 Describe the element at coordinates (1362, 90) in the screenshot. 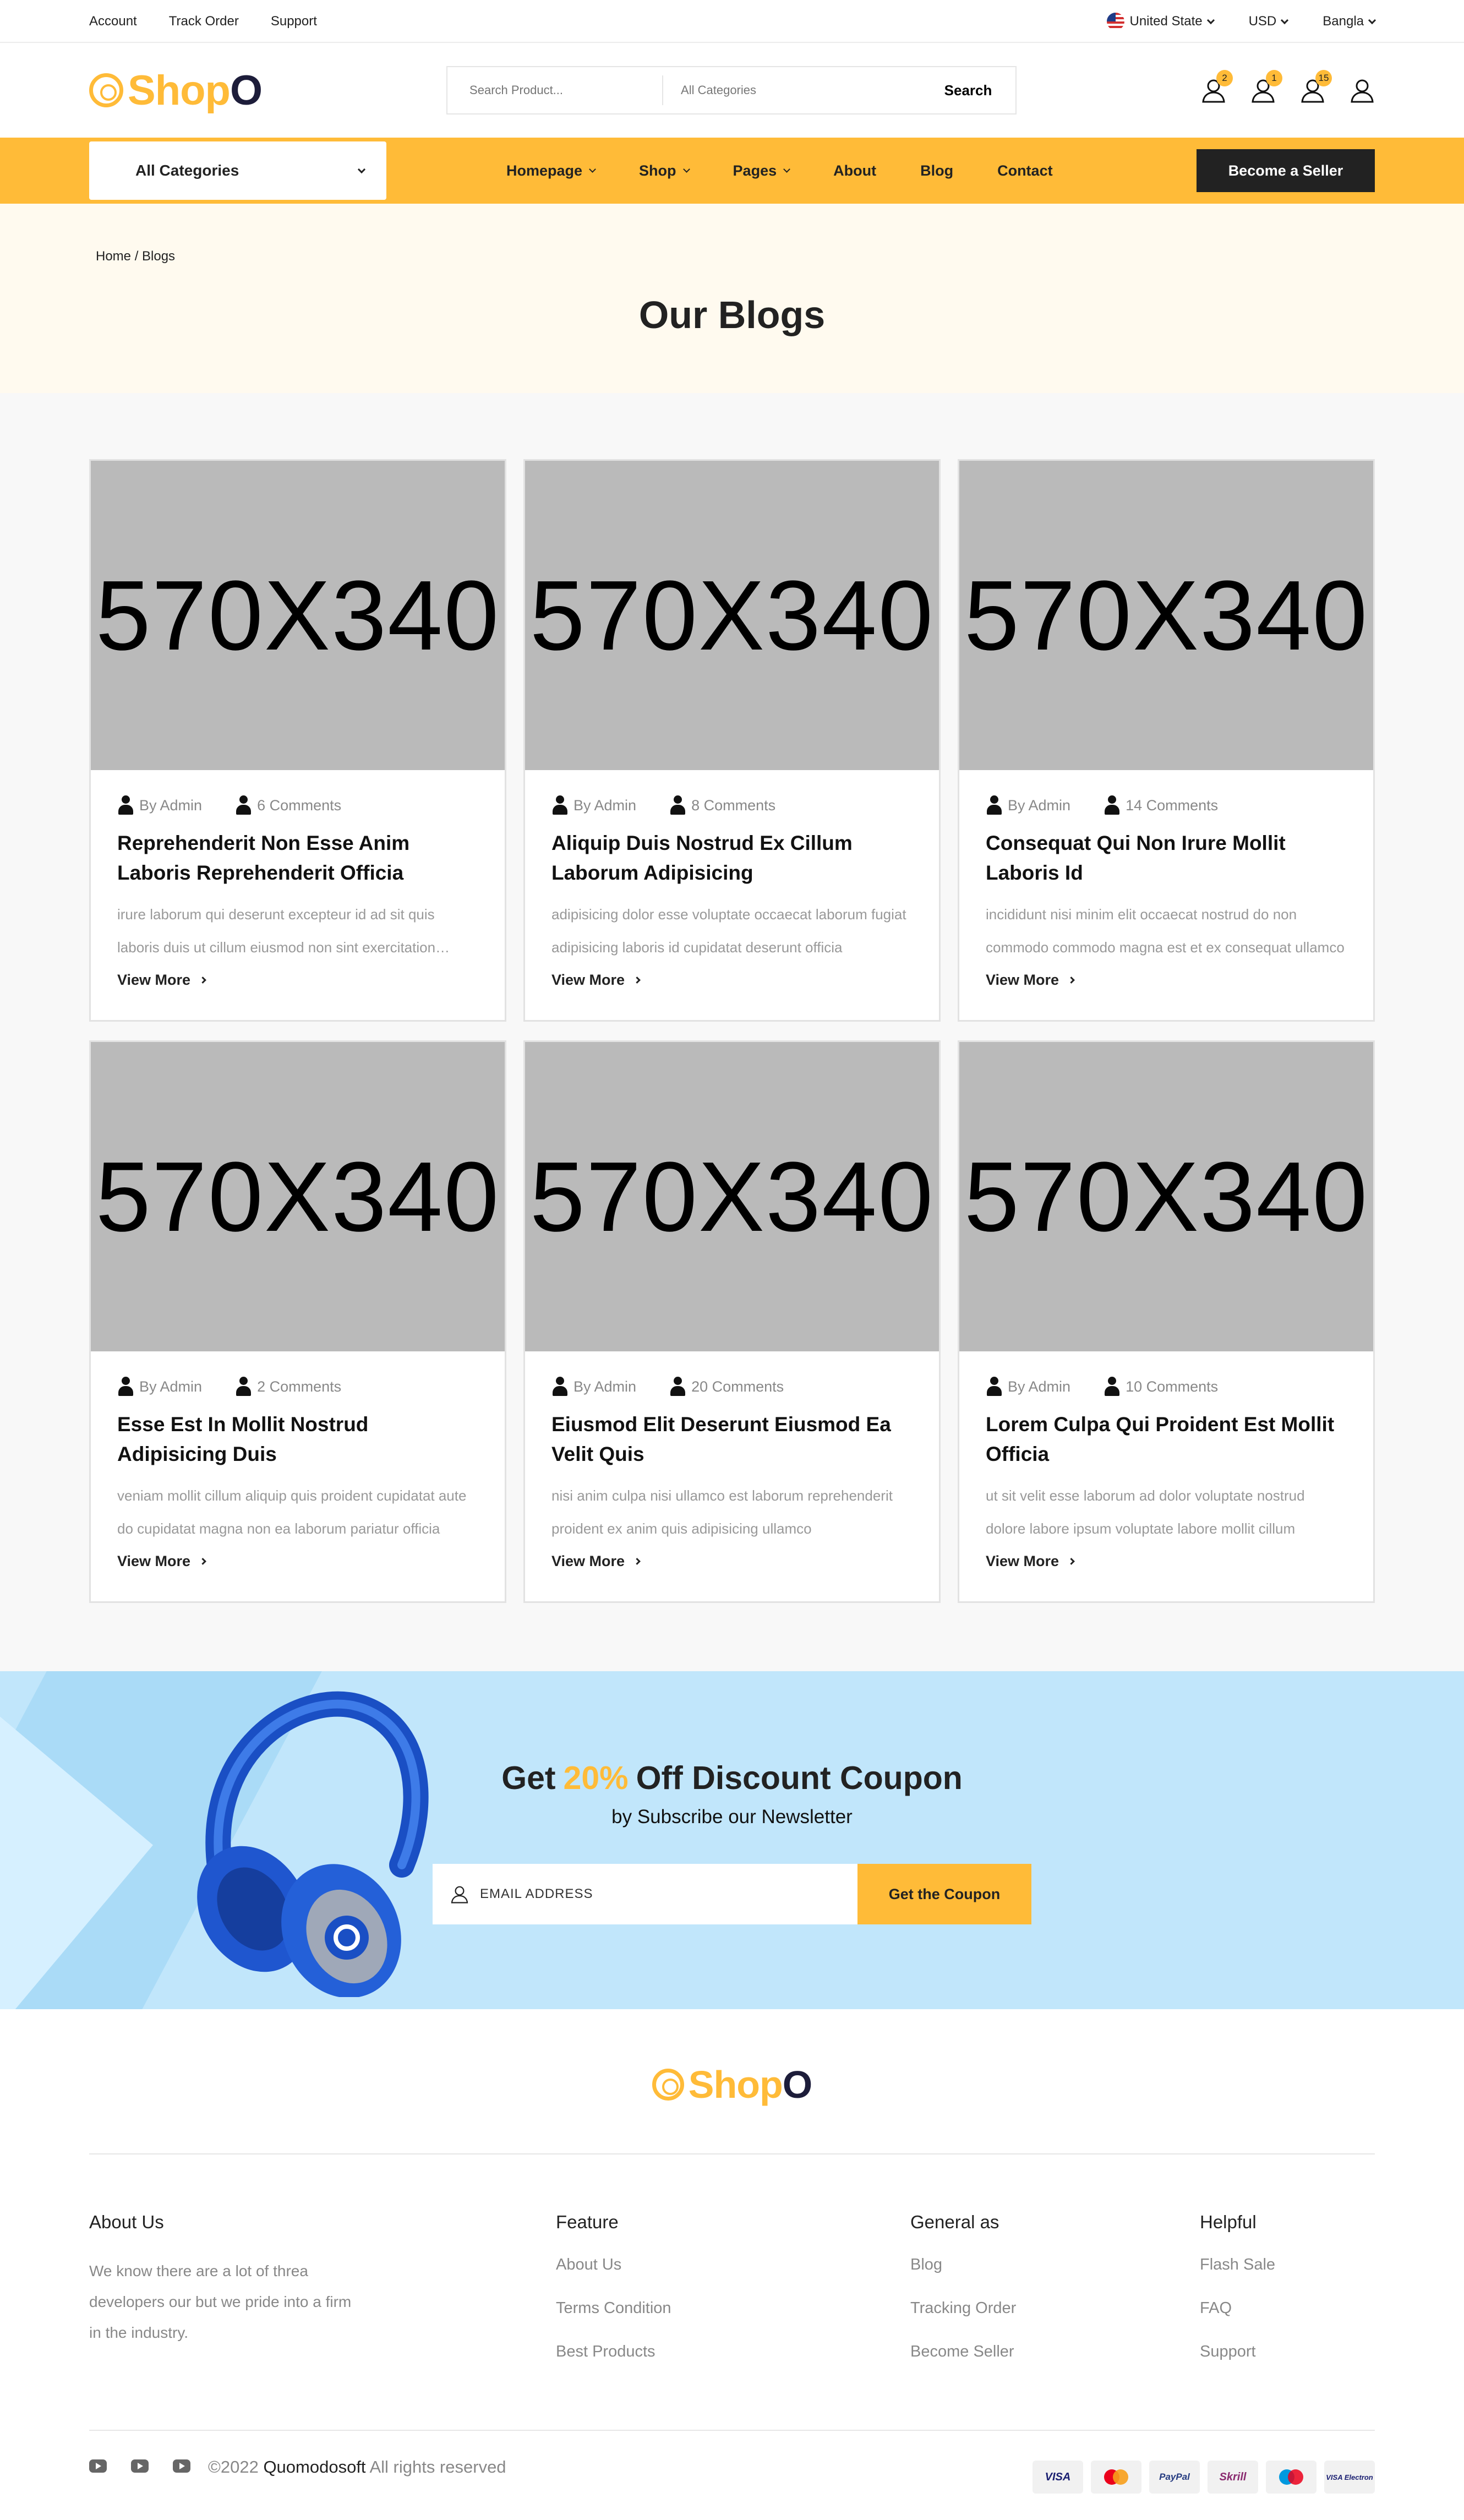

I see `account-button` at that location.